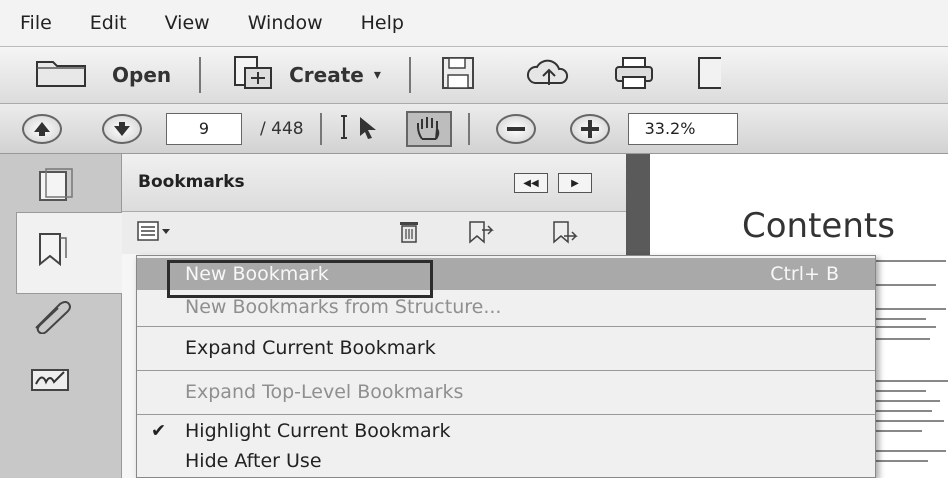  I want to click on main-toolbar: Open Create ▾, so click(474, 75).